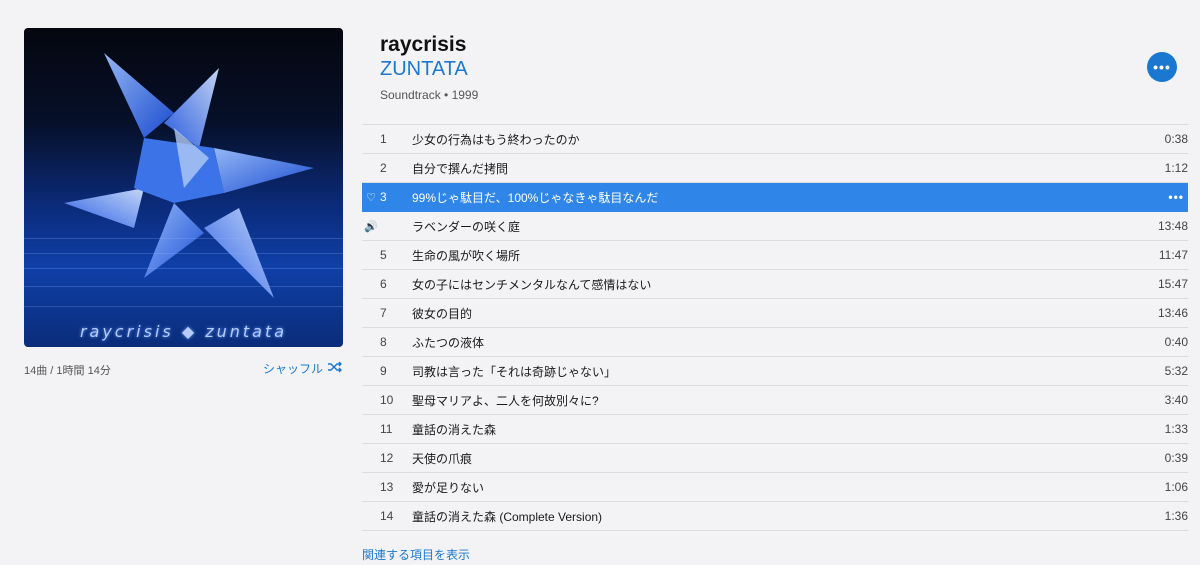  I want to click on track-row: 13 愛が足りない 1:06, so click(775, 487).